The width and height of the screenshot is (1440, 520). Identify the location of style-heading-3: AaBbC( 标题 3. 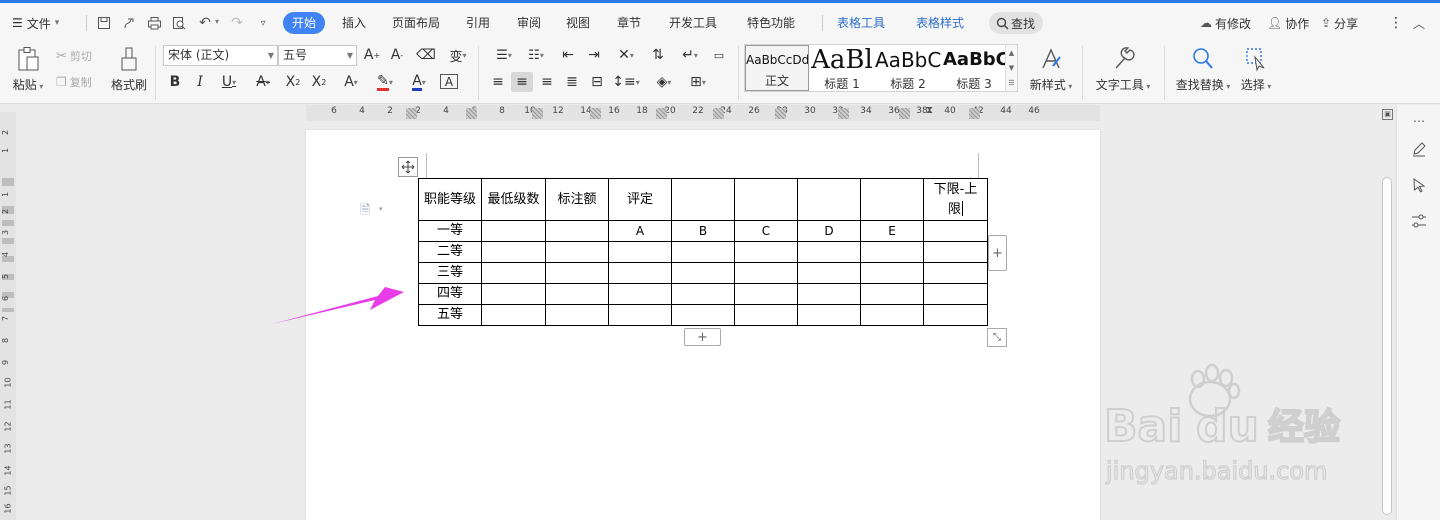
(974, 68).